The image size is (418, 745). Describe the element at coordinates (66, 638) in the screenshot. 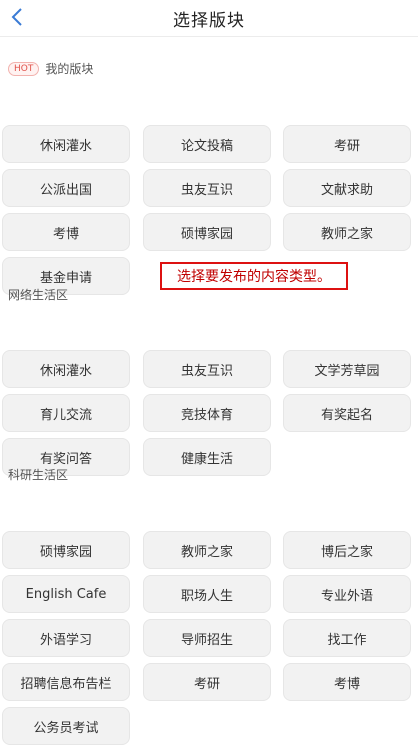

I see `board-button: 外语学习` at that location.